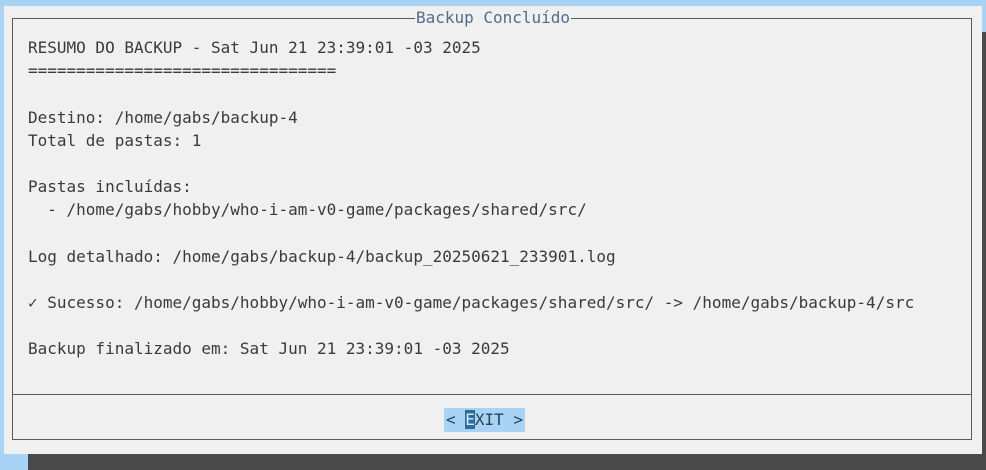 The height and width of the screenshot is (470, 986). I want to click on exit-button-label: XIT >, so click(499, 419).